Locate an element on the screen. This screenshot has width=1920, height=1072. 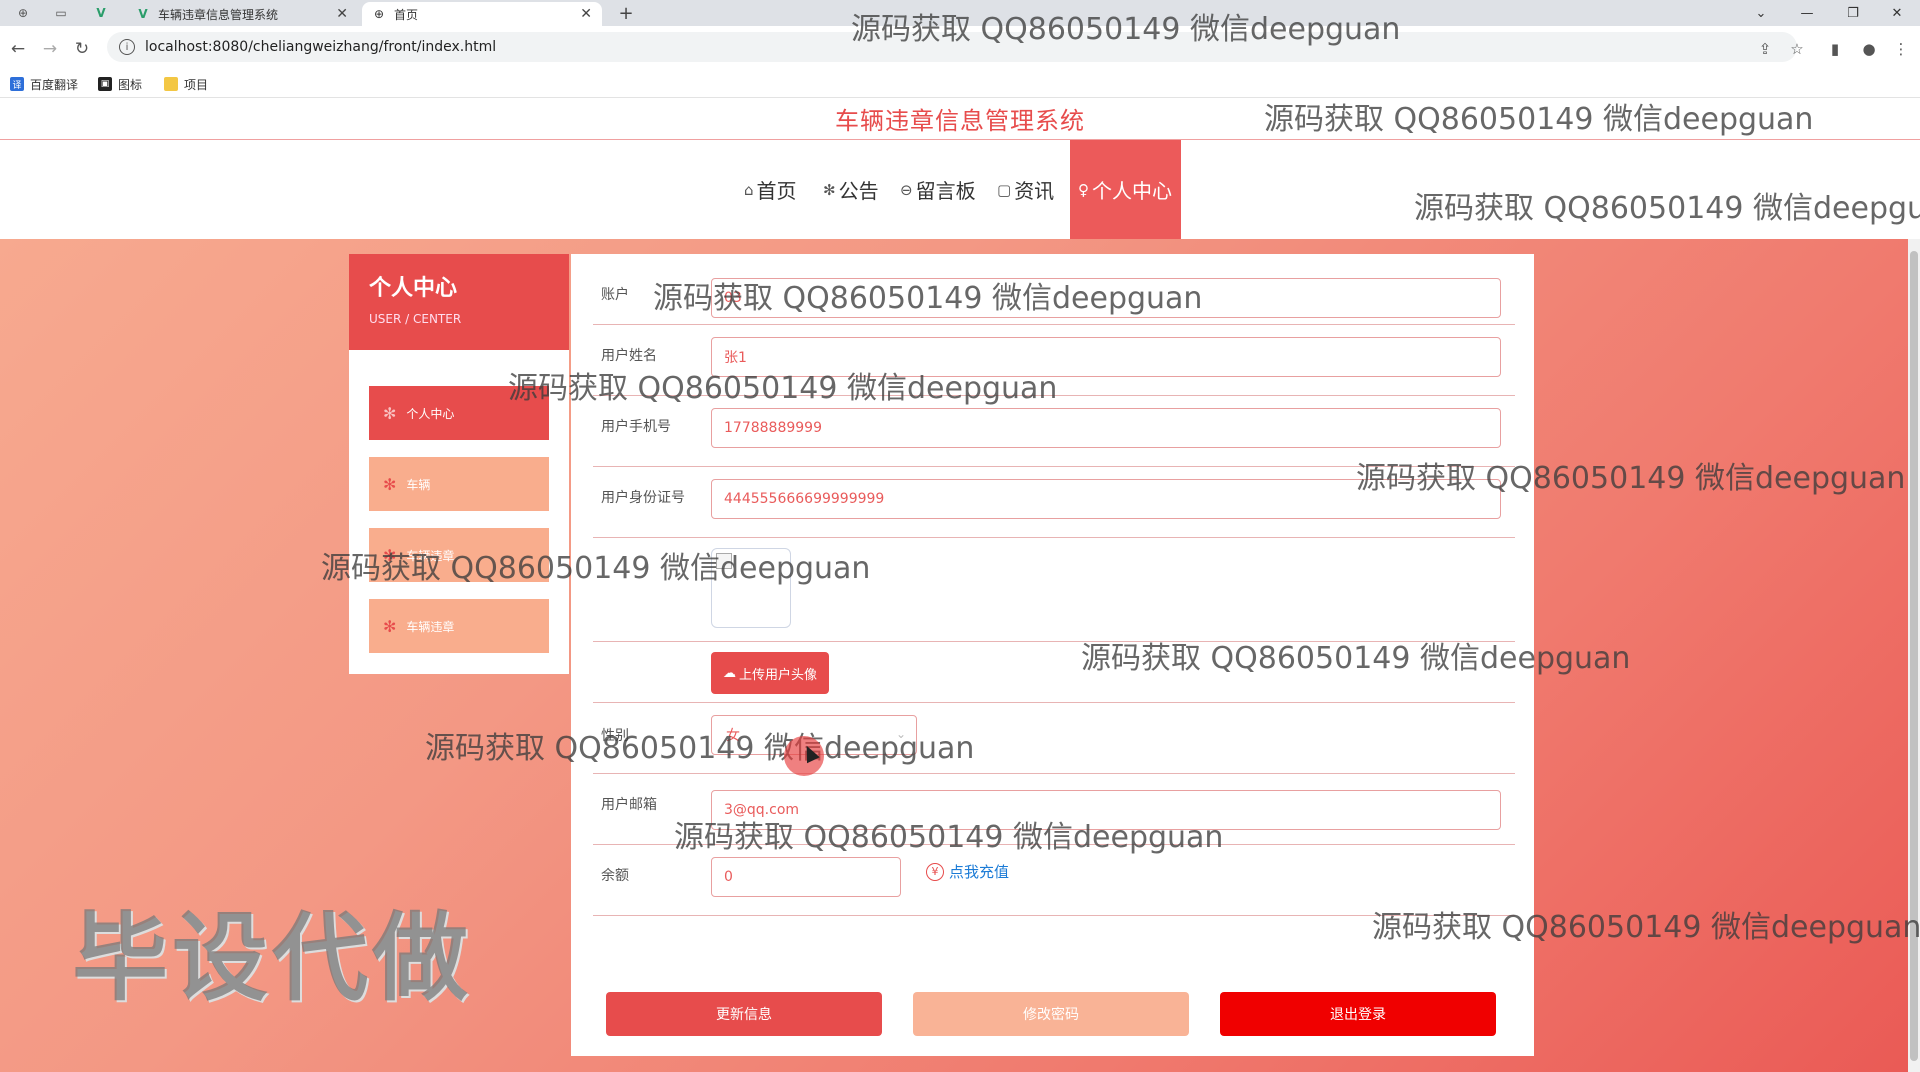
tab-vehicle-system: V 车辆违章信息管理系统 ✕ is located at coordinates (242, 14).